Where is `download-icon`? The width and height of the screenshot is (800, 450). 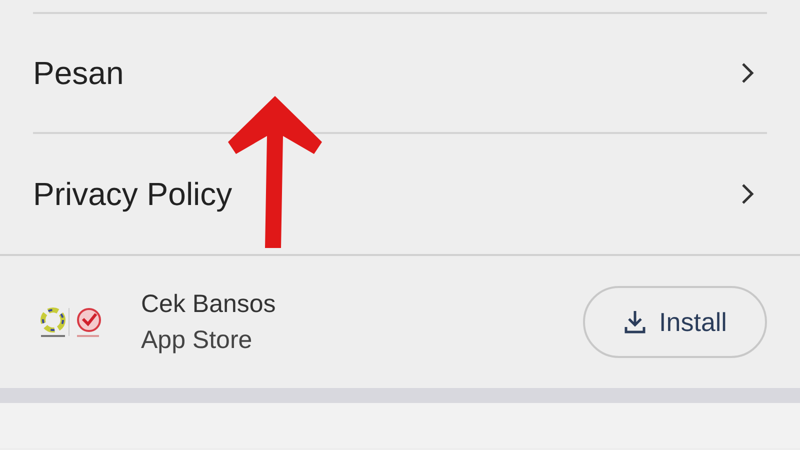 download-icon is located at coordinates (635, 322).